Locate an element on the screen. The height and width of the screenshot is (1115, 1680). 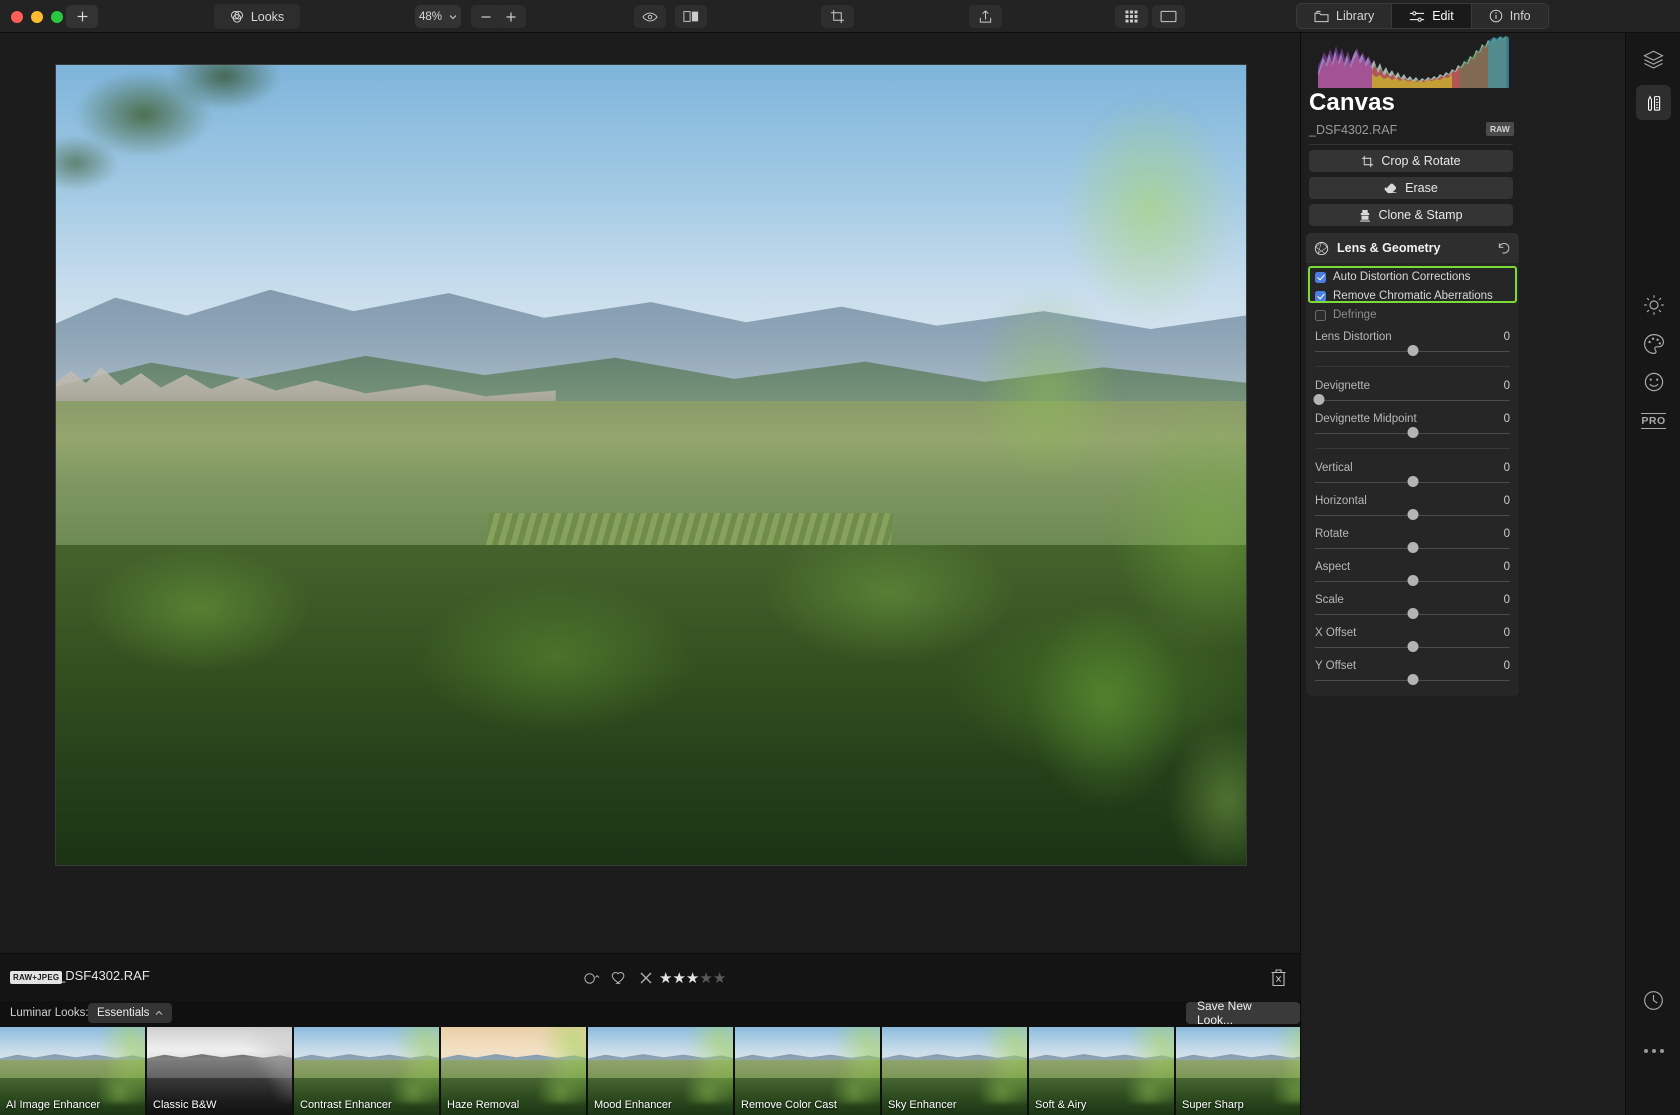
crop-icon is located at coordinates (1368, 161).